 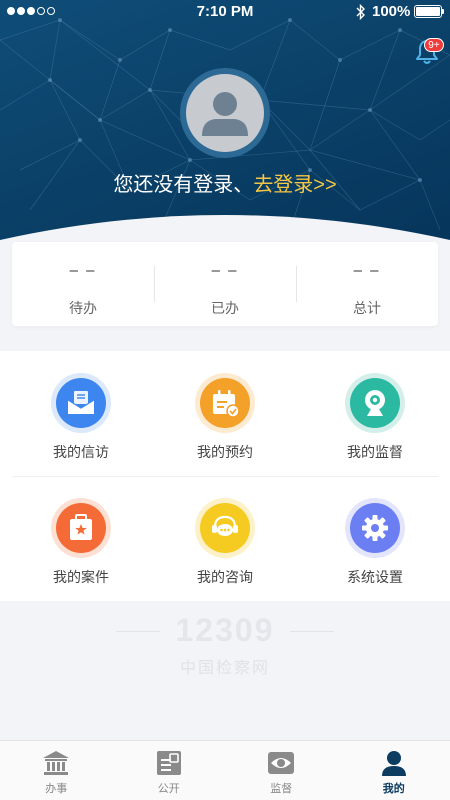 I want to click on watermark-number: 12309, so click(x=225, y=630).